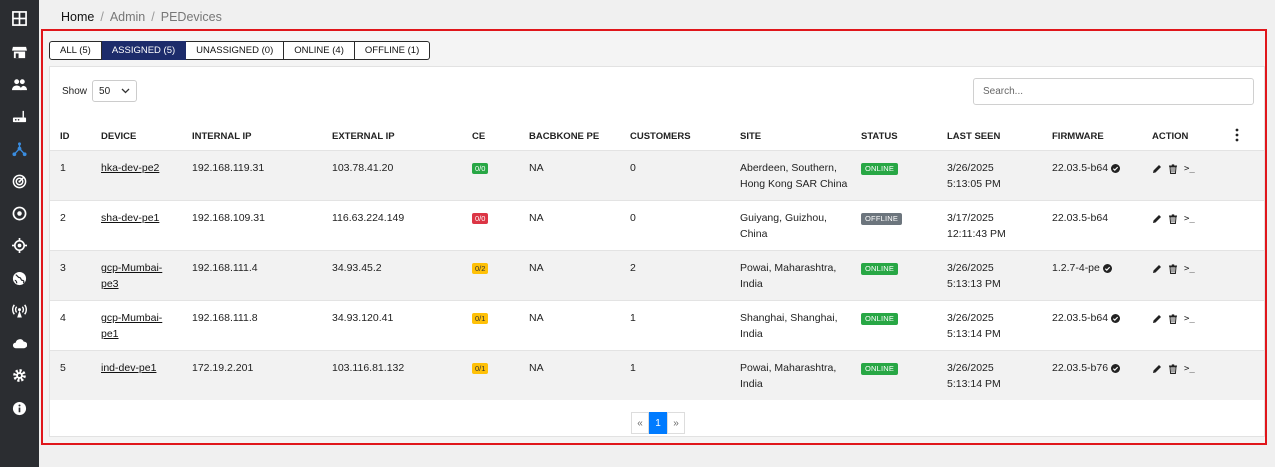 The width and height of the screenshot is (1275, 467). I want to click on device-link: gcp-Mumbai-pe3, so click(131, 276).